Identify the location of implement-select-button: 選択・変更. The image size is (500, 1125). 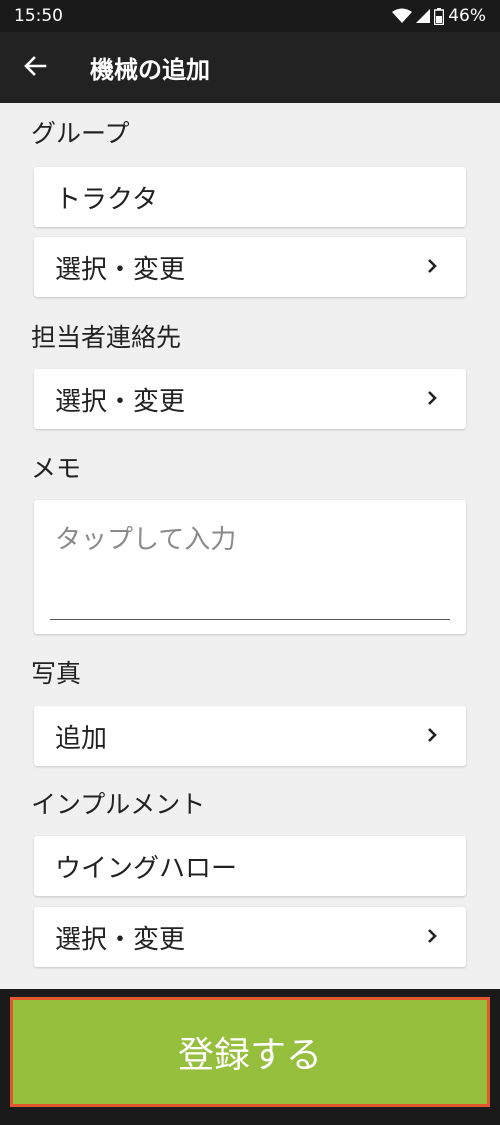
(250, 937).